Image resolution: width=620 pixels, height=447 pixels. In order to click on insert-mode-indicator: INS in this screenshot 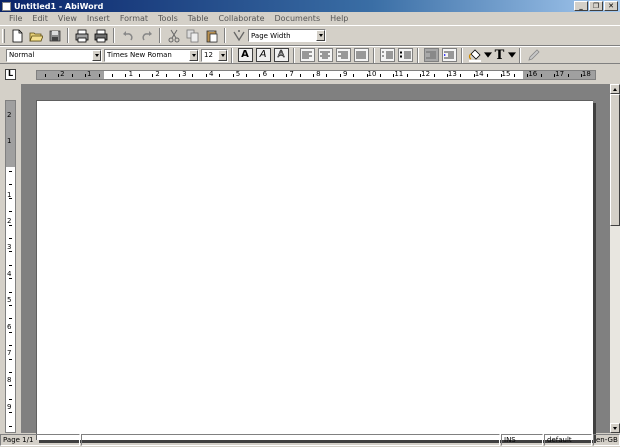, I will do `click(522, 440)`.